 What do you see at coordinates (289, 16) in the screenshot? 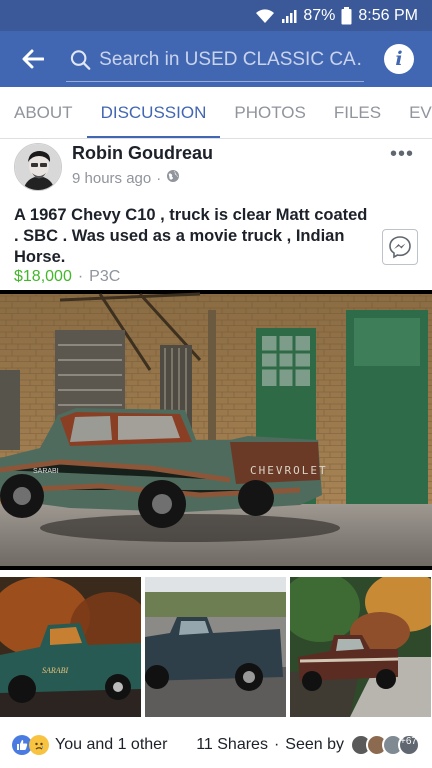
I see `signal-icon` at bounding box center [289, 16].